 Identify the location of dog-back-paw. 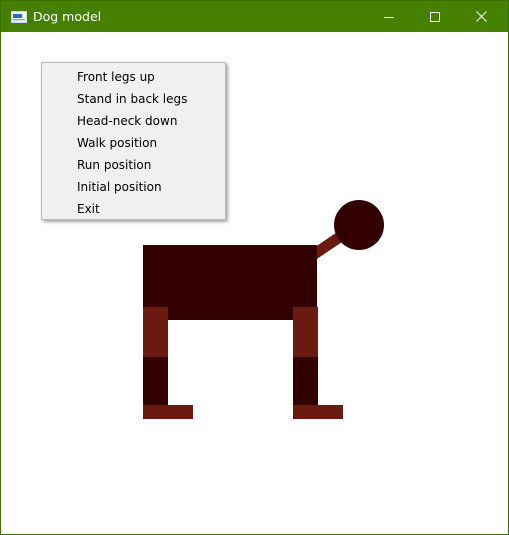
(318, 412).